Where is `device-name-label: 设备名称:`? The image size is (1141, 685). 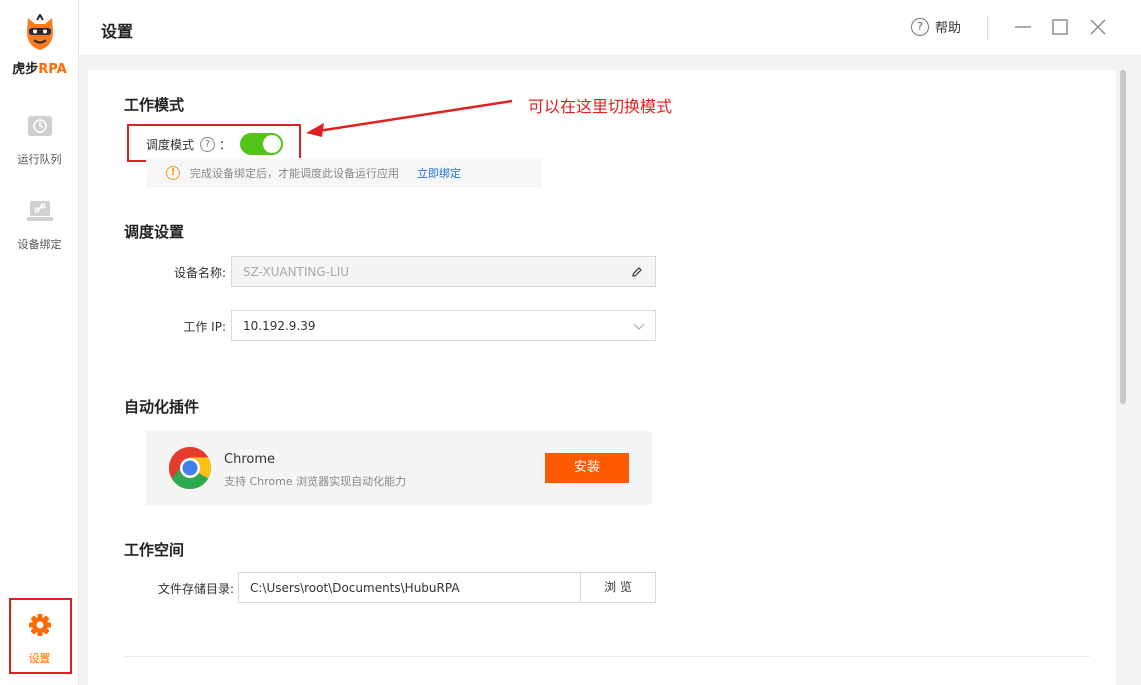 device-name-label: 设备名称: is located at coordinates (199, 273).